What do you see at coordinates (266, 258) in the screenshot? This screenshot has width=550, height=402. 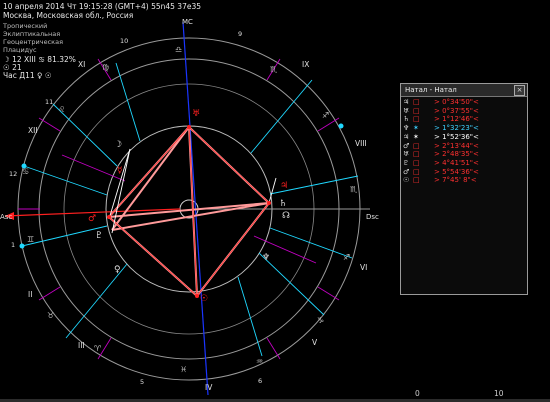 I see `neptune-glyph-icon: ♆` at bounding box center [266, 258].